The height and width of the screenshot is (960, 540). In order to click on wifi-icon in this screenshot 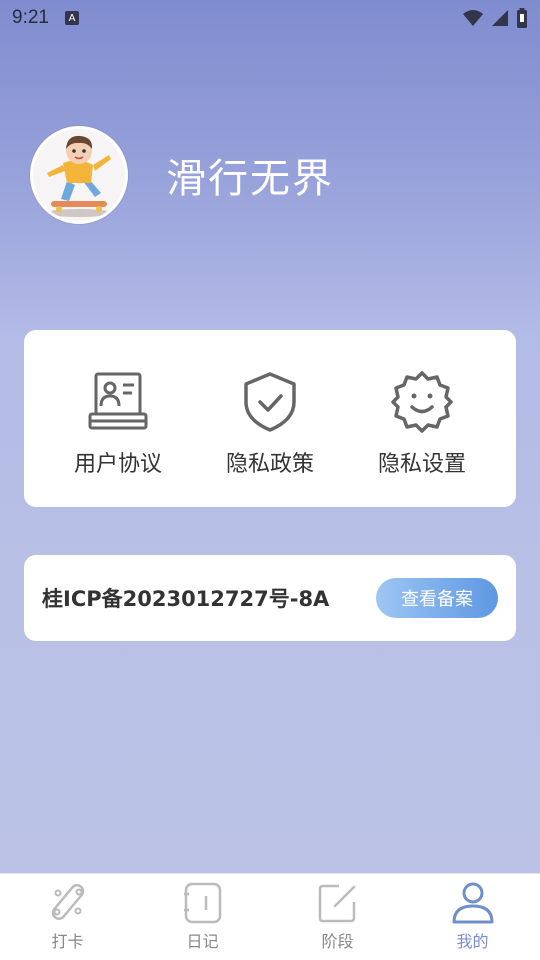, I will do `click(473, 18)`.